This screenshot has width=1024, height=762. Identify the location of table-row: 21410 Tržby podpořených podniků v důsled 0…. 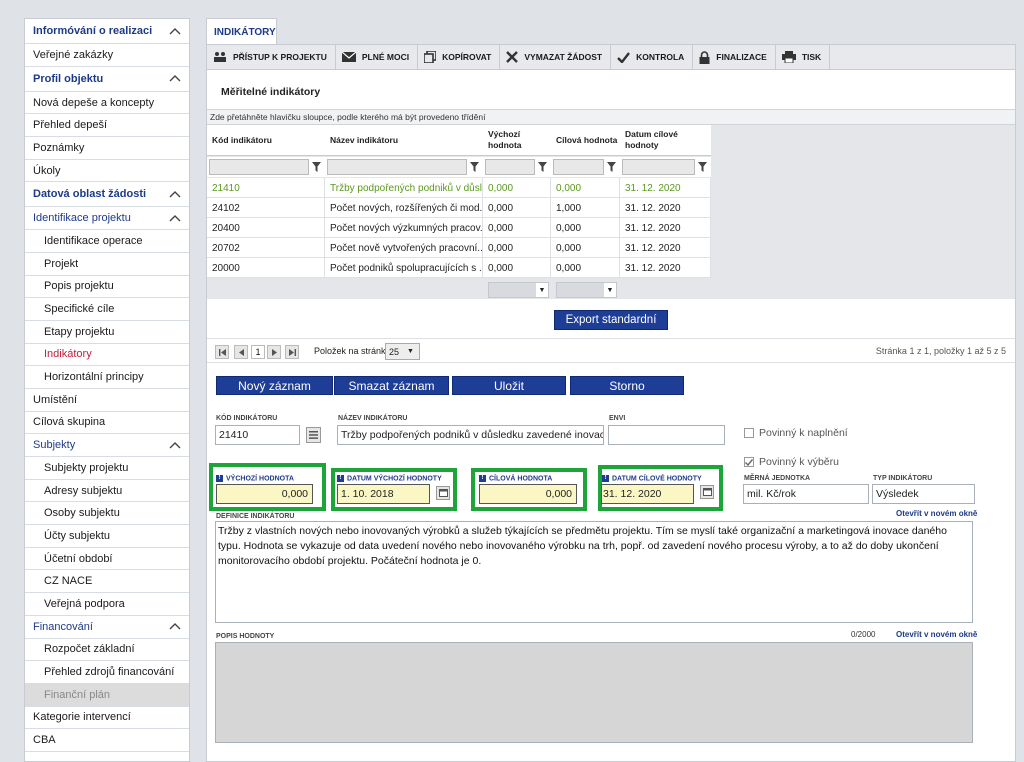
(459, 188).